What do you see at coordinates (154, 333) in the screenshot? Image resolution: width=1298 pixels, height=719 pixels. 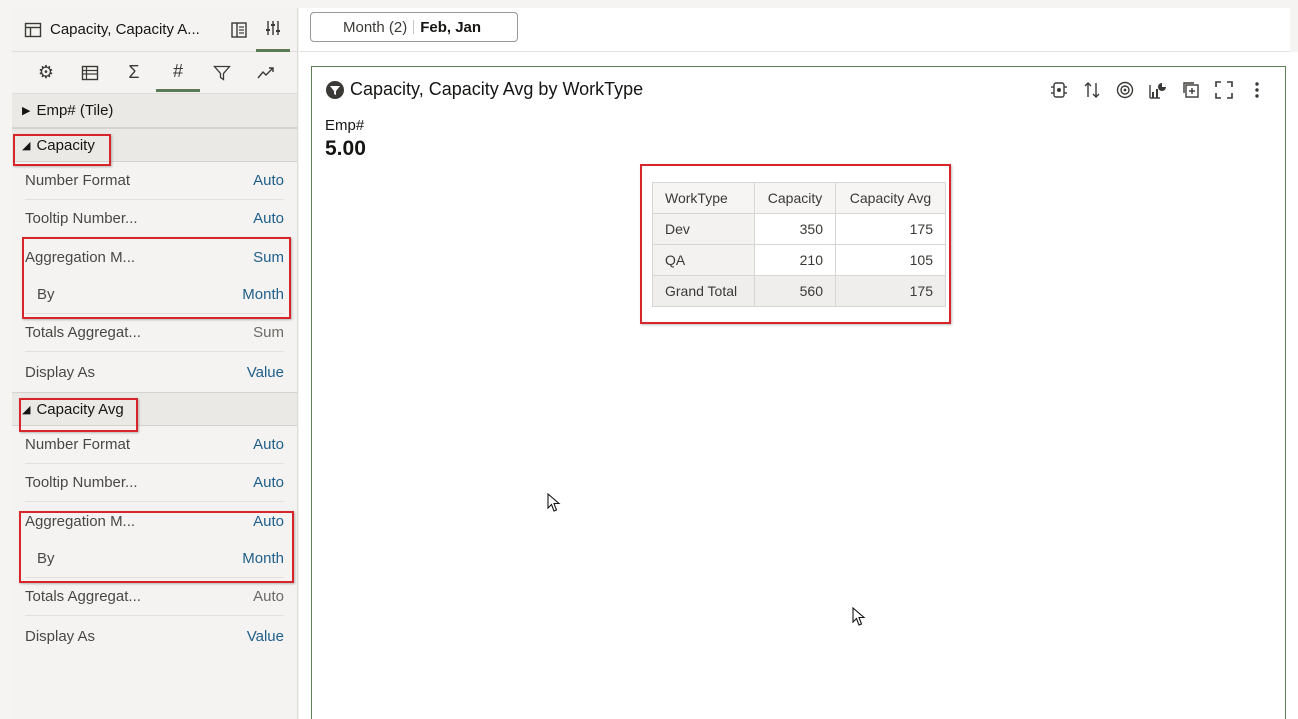 I see `prop-totals-aggregation: Totals Aggregat... Sum` at bounding box center [154, 333].